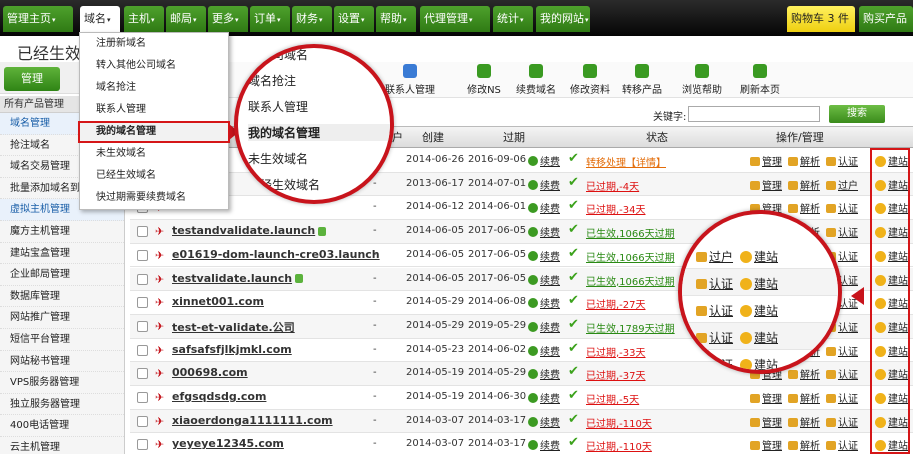  Describe the element at coordinates (154, 198) in the screenshot. I see `dropdown-item: 快过期需要续费域名` at that location.